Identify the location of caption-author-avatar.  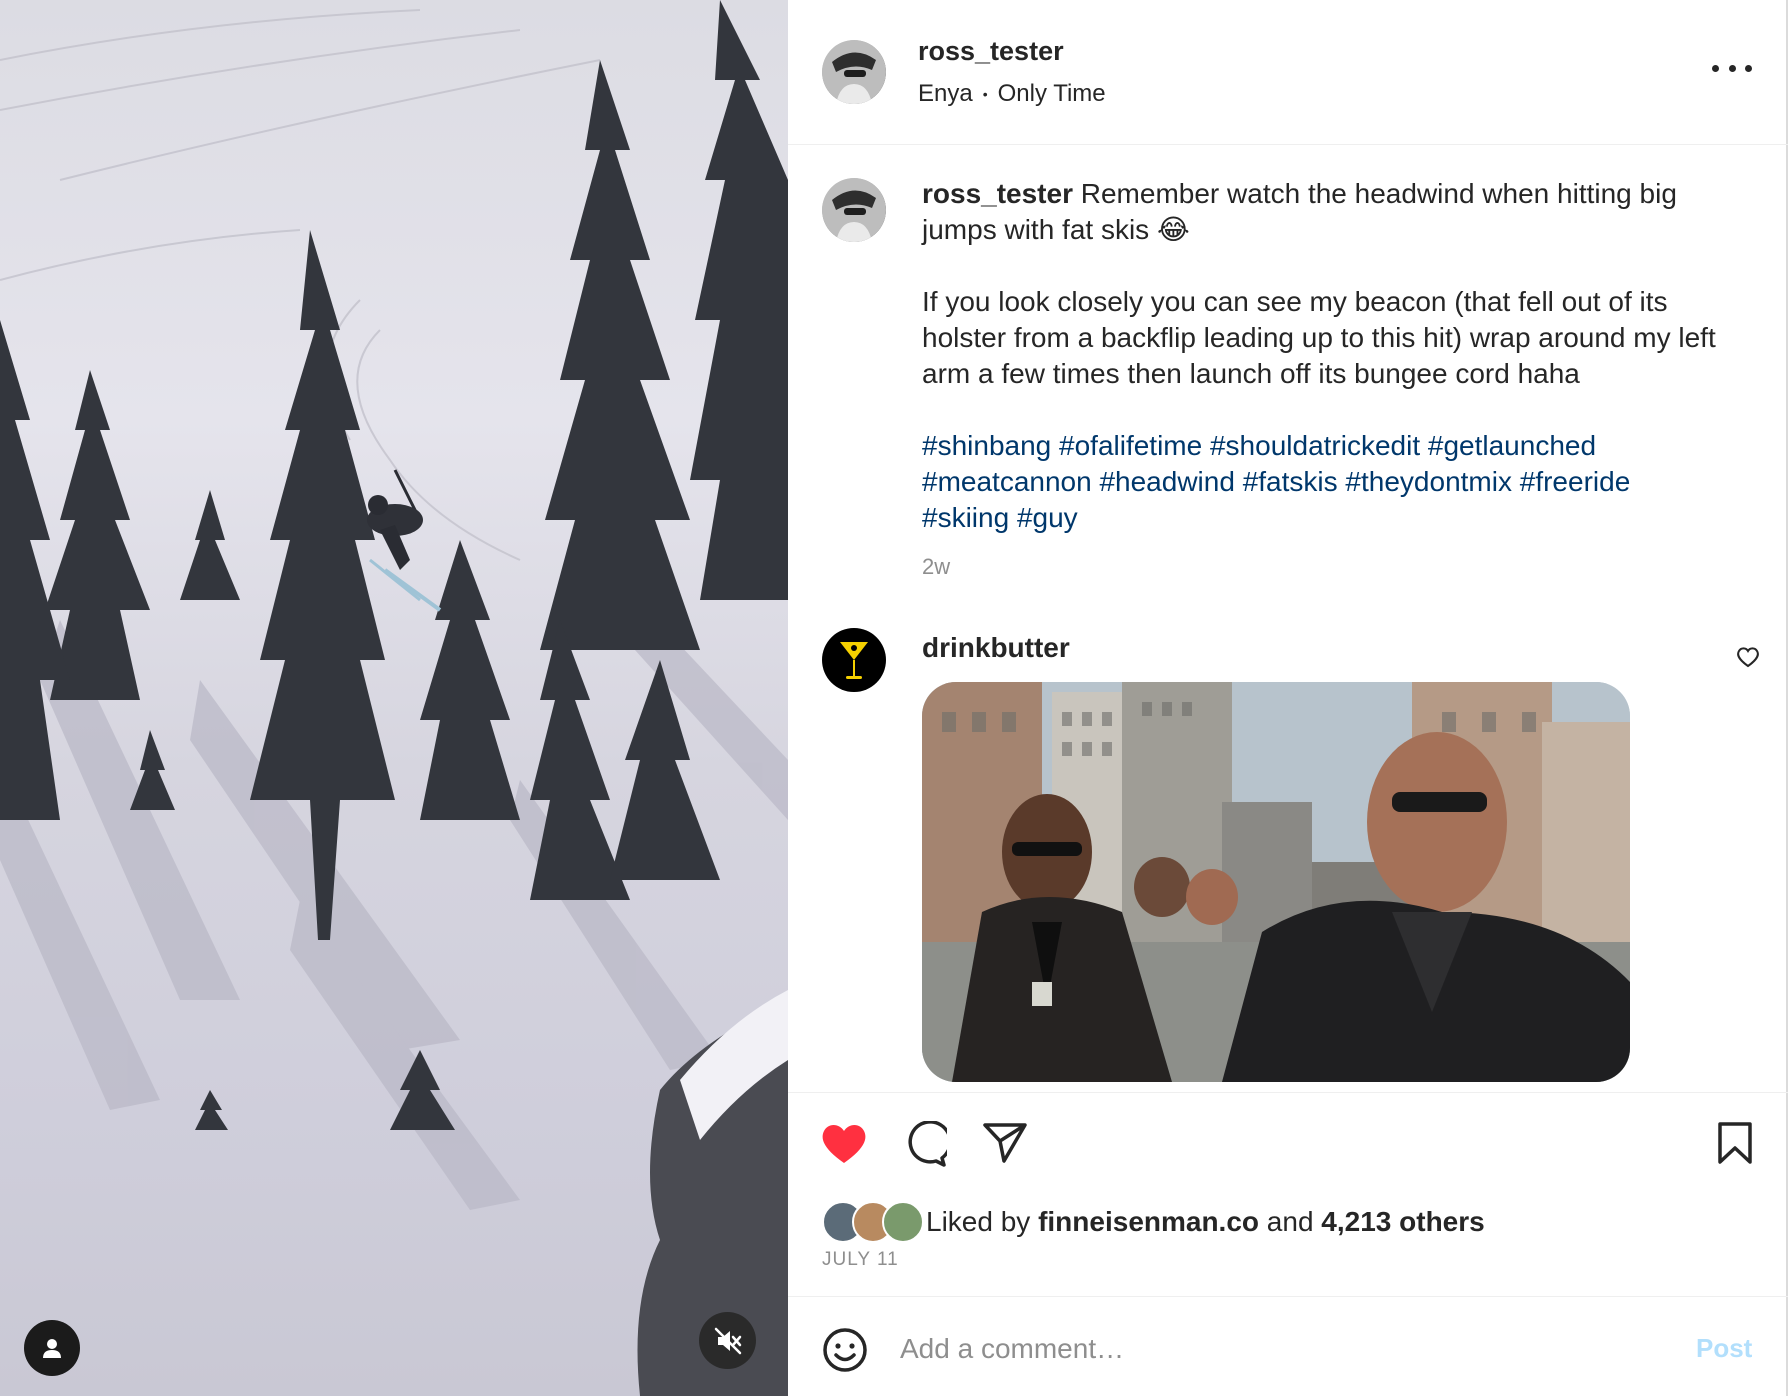
(854, 210).